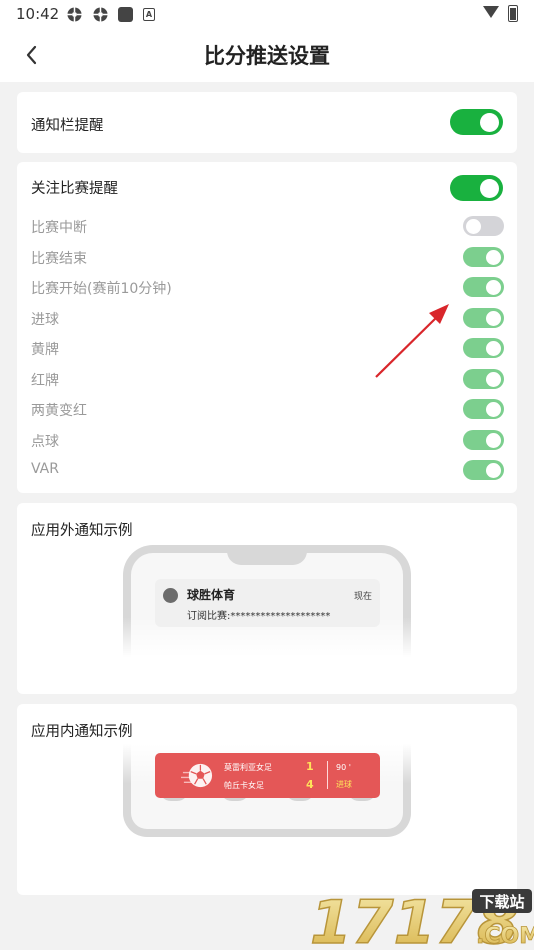  I want to click on event-label-second-yellow: 两黄变红, so click(59, 411).